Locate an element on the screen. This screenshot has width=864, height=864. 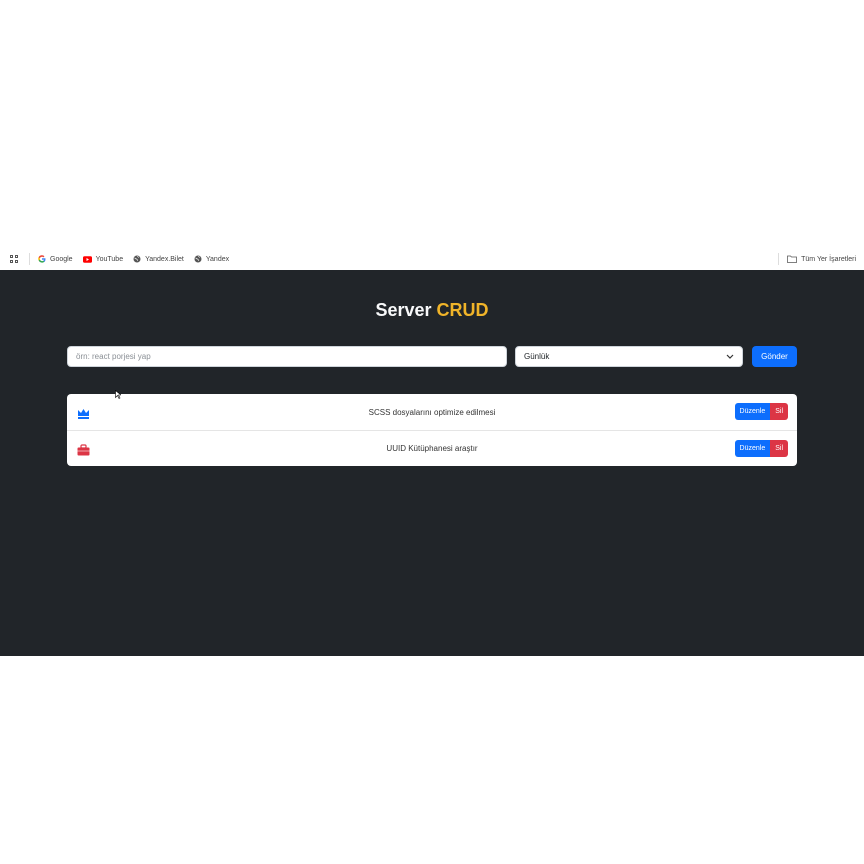
chevron-down-icon is located at coordinates (730, 356).